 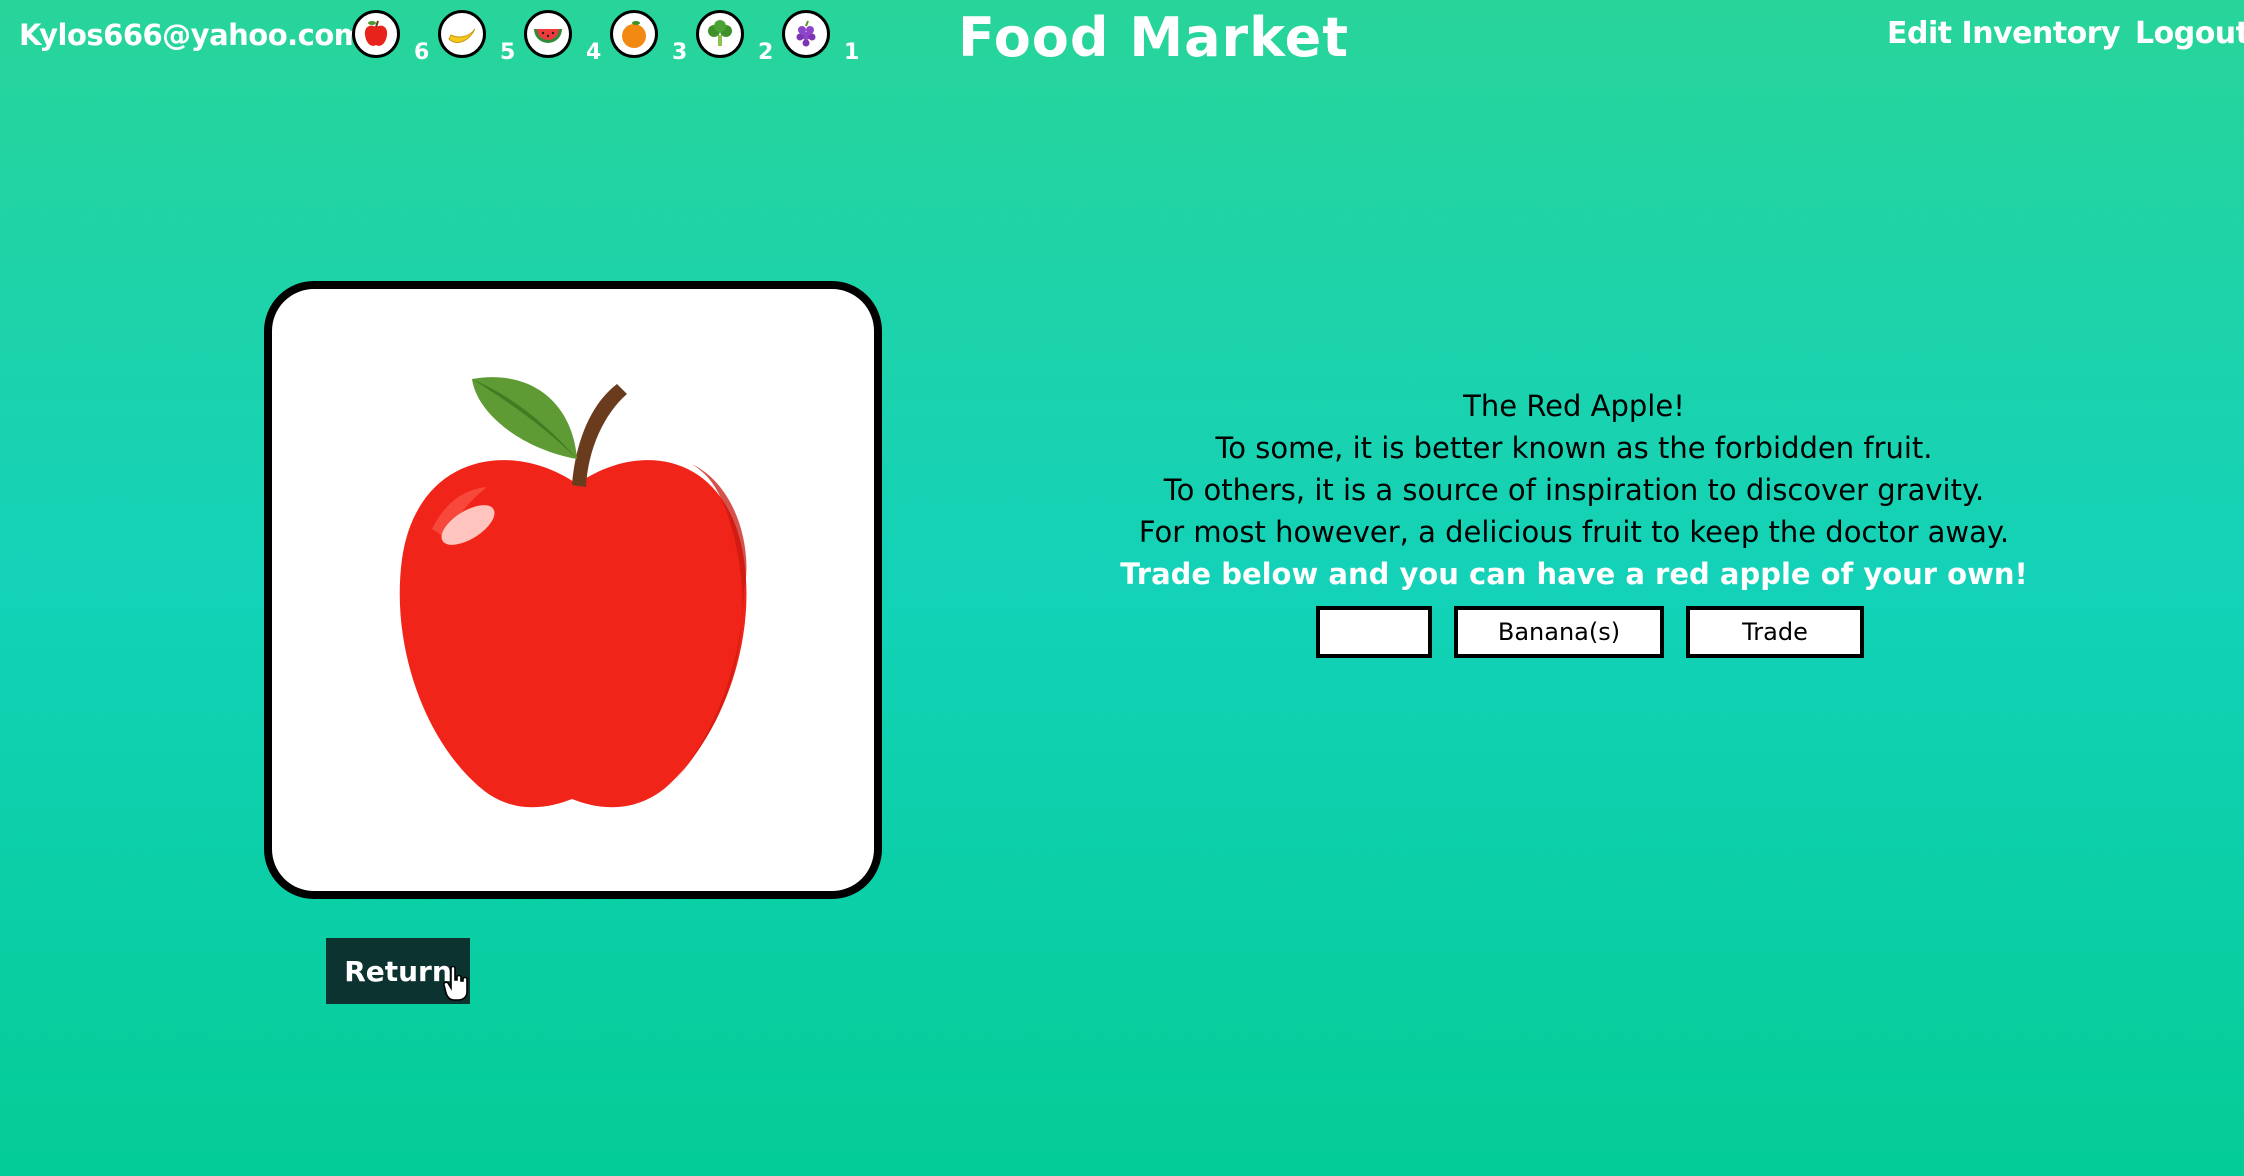 I want to click on grapes-icon, so click(x=806, y=34).